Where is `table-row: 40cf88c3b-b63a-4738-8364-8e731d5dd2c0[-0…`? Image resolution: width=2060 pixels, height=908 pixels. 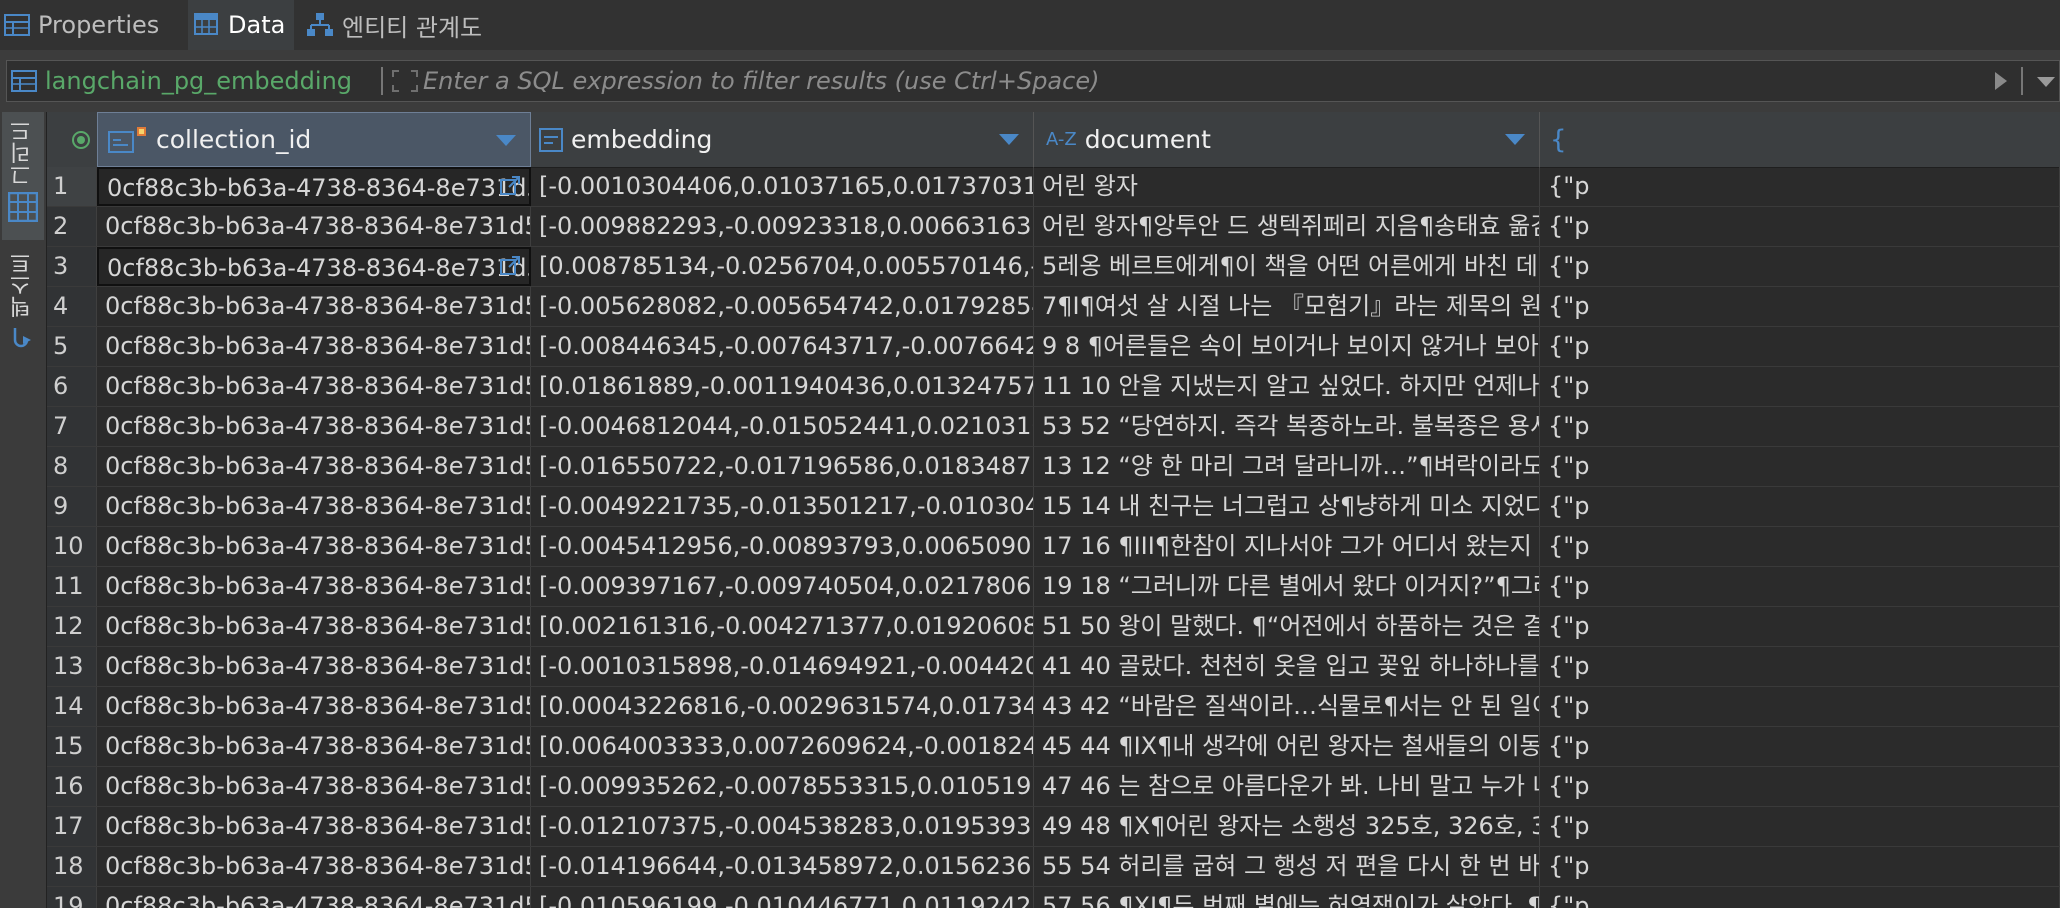 table-row: 40cf88c3b-b63a-4738-8364-8e731d5dd2c0[-0… is located at coordinates (1053, 307).